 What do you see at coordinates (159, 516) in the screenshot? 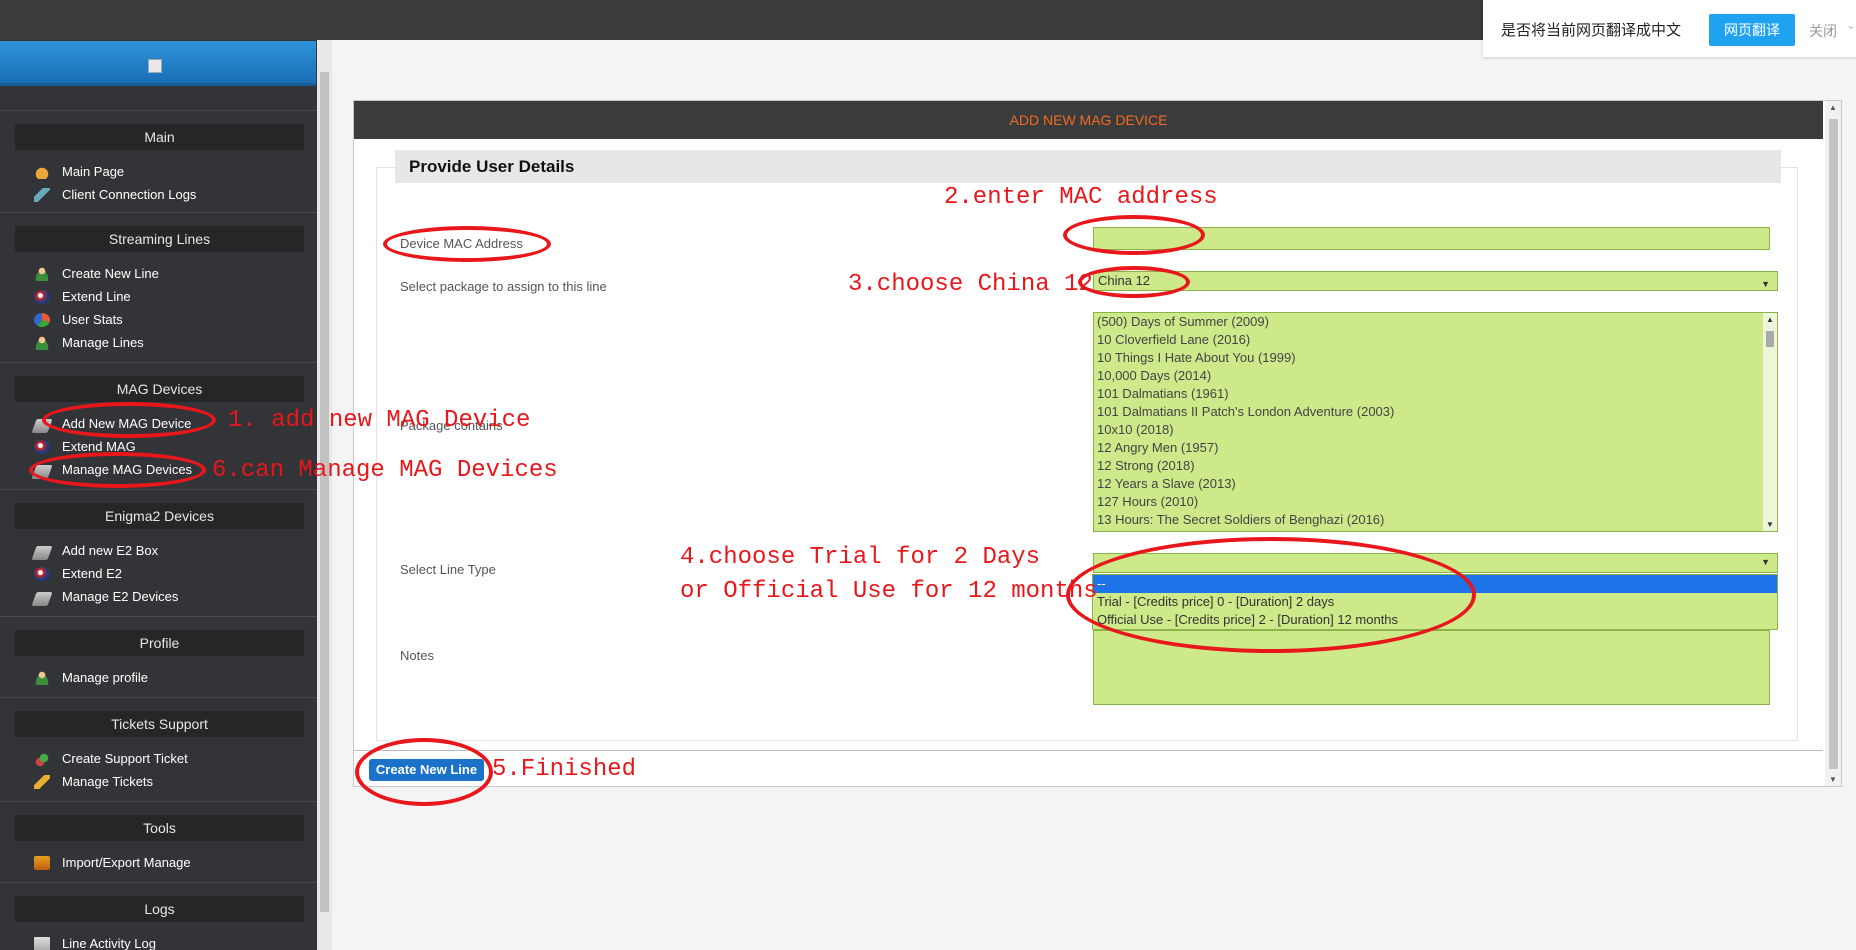
I see `sidebar-section-title: Enigma2 Devices` at bounding box center [159, 516].